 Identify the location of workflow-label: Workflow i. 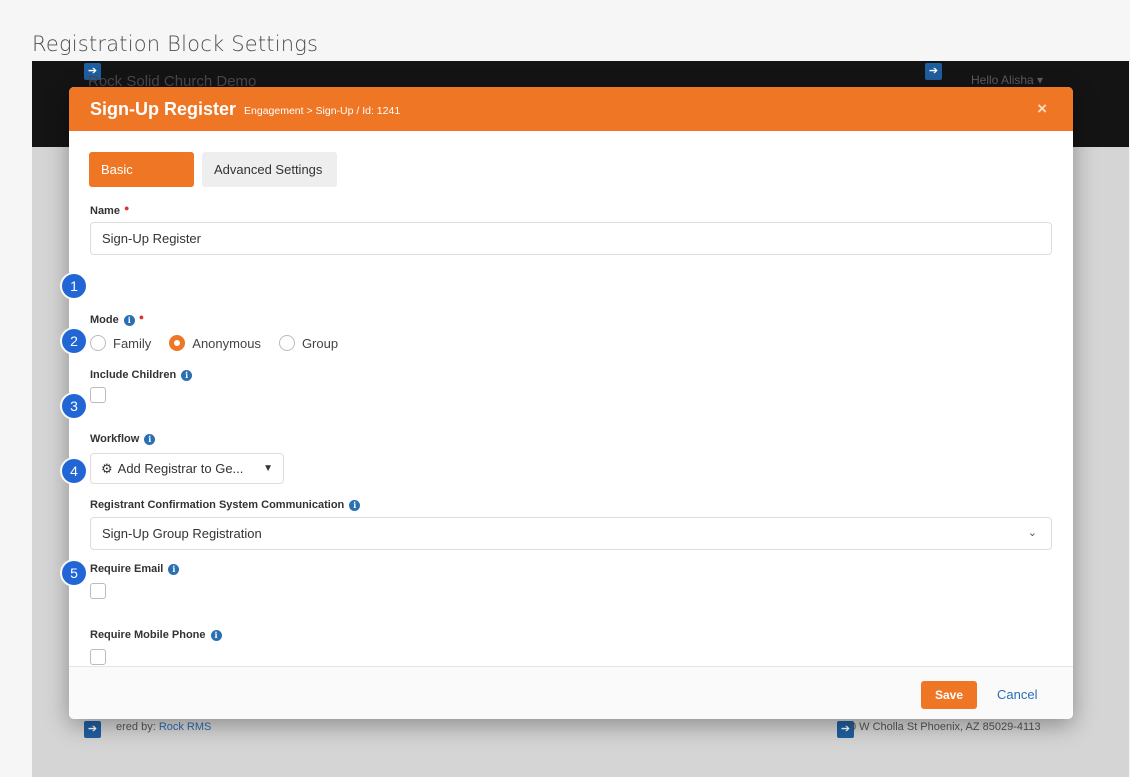
(123, 439).